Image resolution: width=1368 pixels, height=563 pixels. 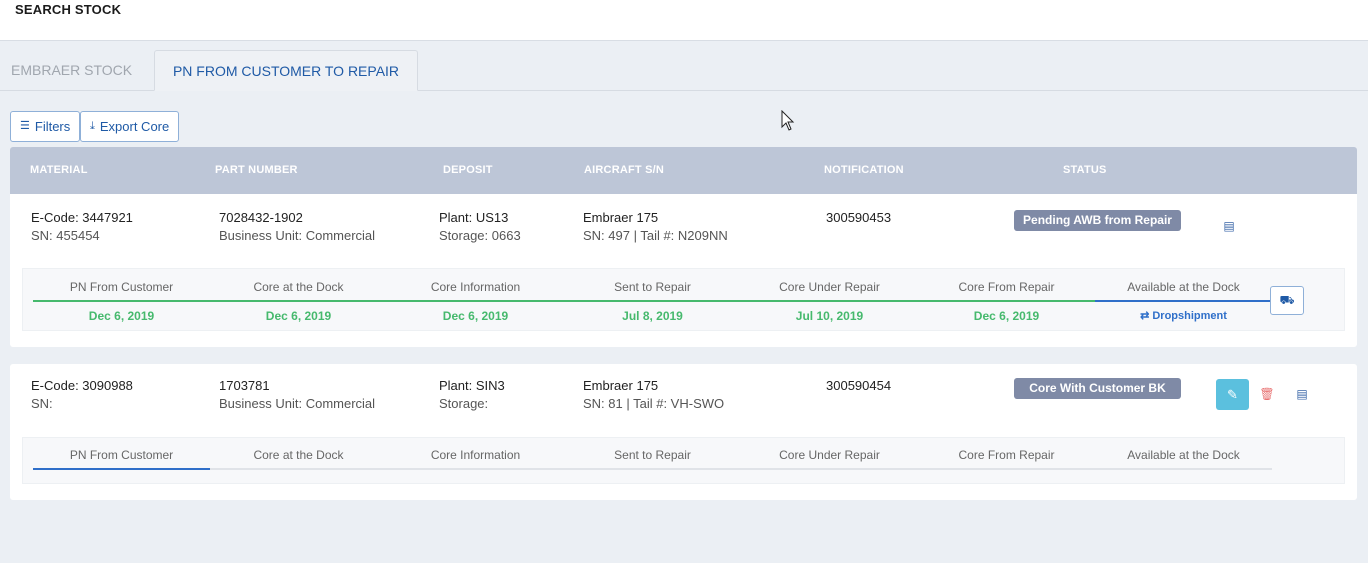 What do you see at coordinates (82, 227) in the screenshot?
I see `material-cell: E-Code: 3447921 SN: 455454` at bounding box center [82, 227].